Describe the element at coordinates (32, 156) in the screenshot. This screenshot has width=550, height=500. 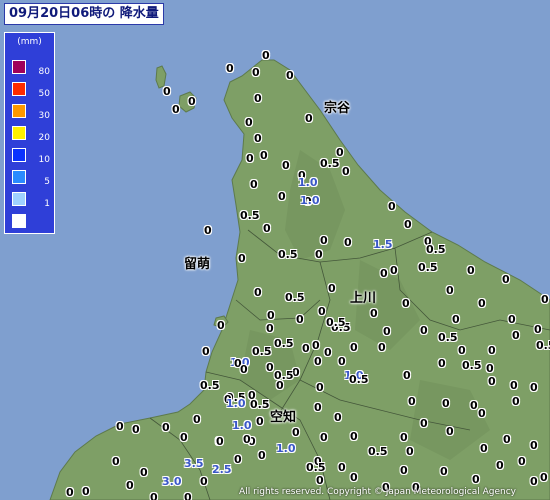
I see `legend-item: 10` at that location.